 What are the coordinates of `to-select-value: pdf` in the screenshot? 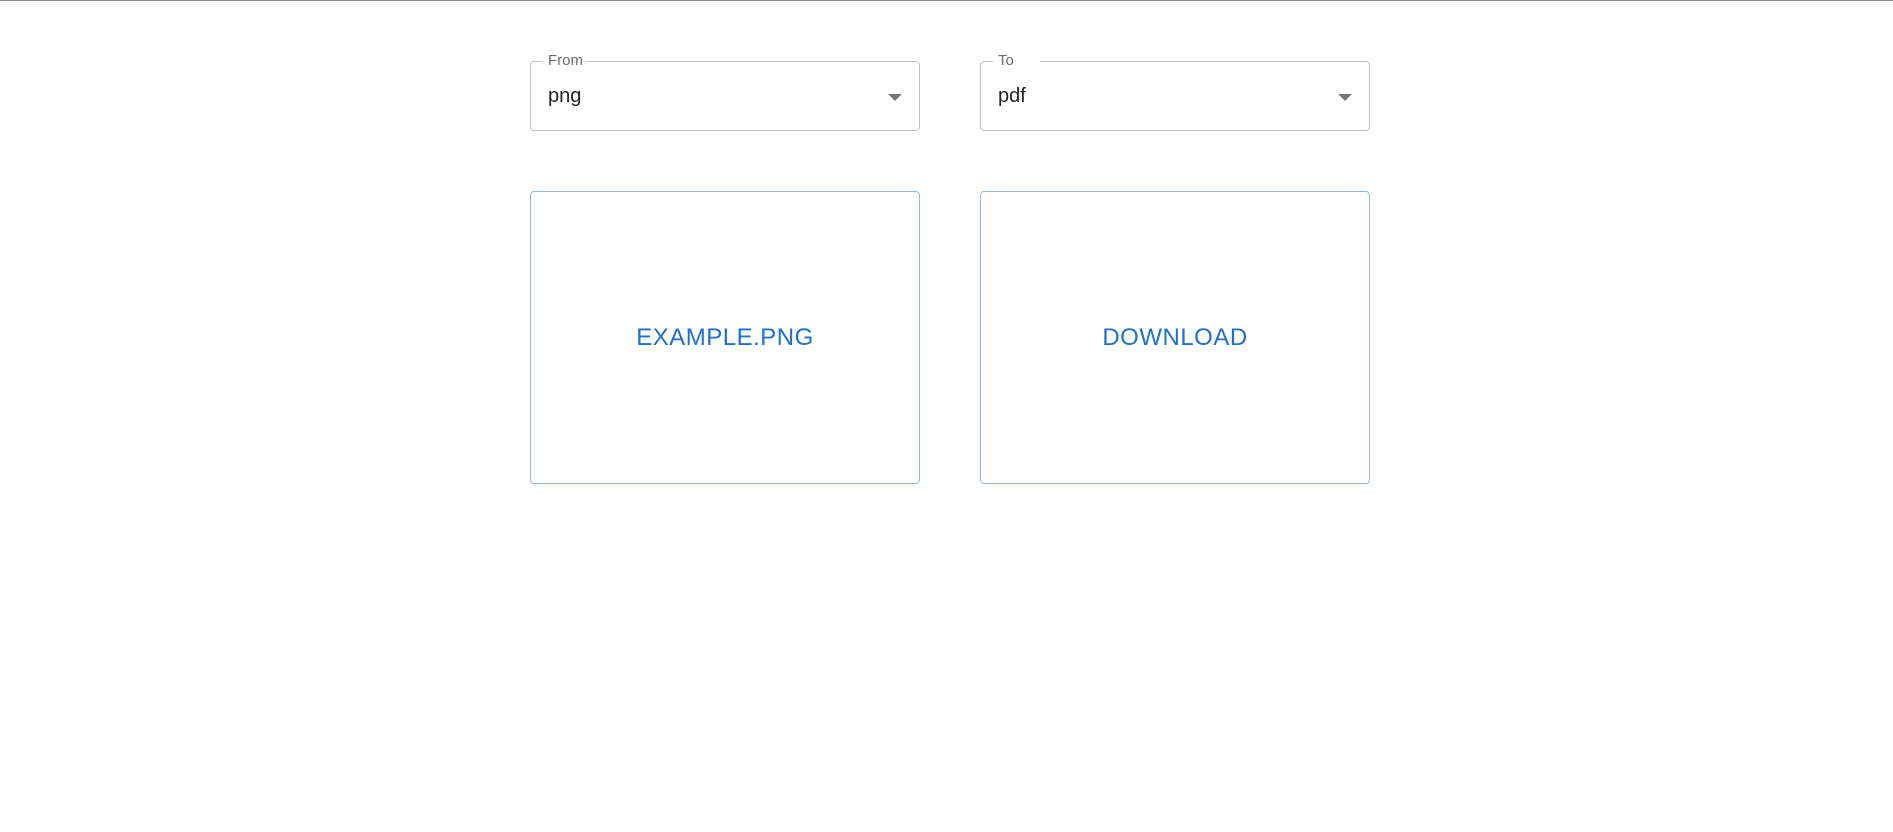 It's located at (1012, 96).